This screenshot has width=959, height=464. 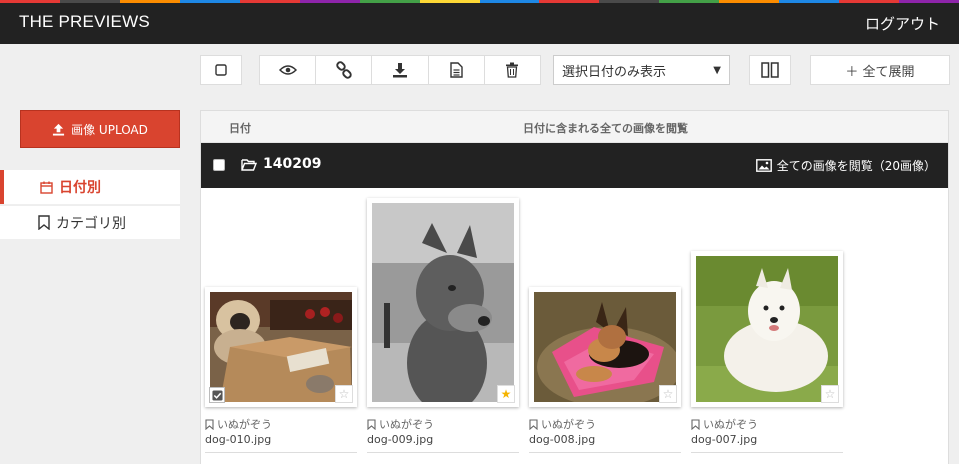 I want to click on document-icon, so click(x=456, y=70).